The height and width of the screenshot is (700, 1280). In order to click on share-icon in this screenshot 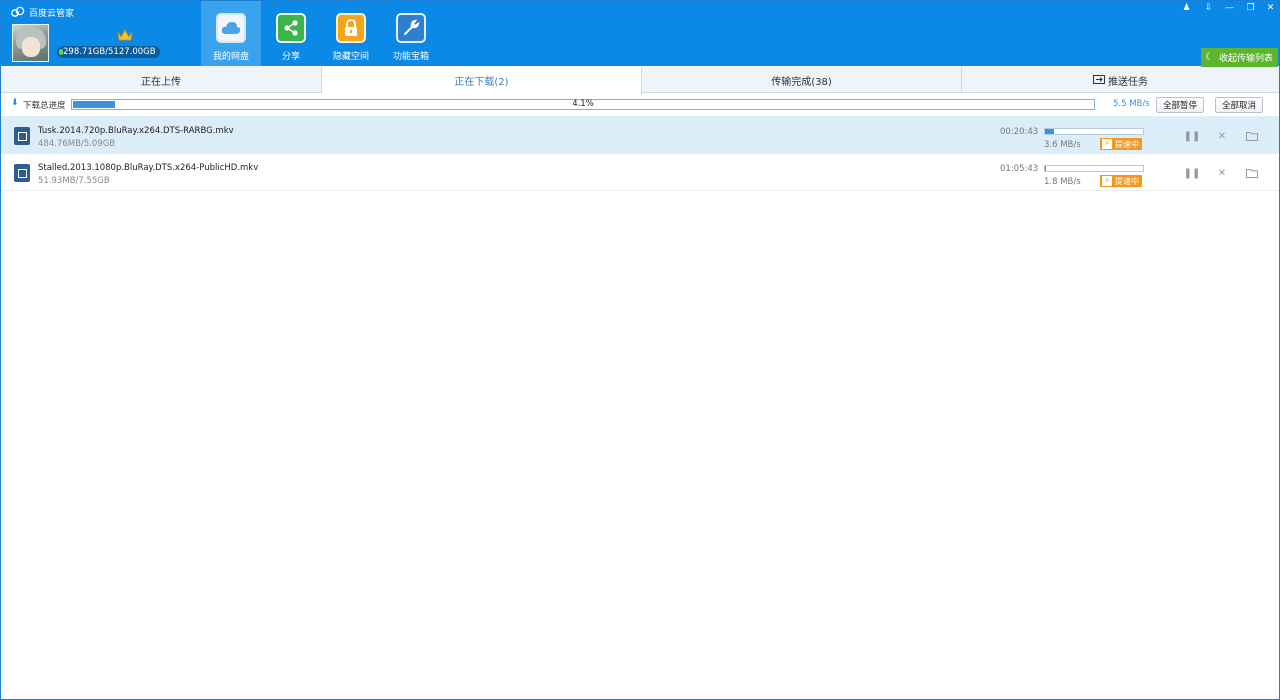, I will do `click(291, 28)`.